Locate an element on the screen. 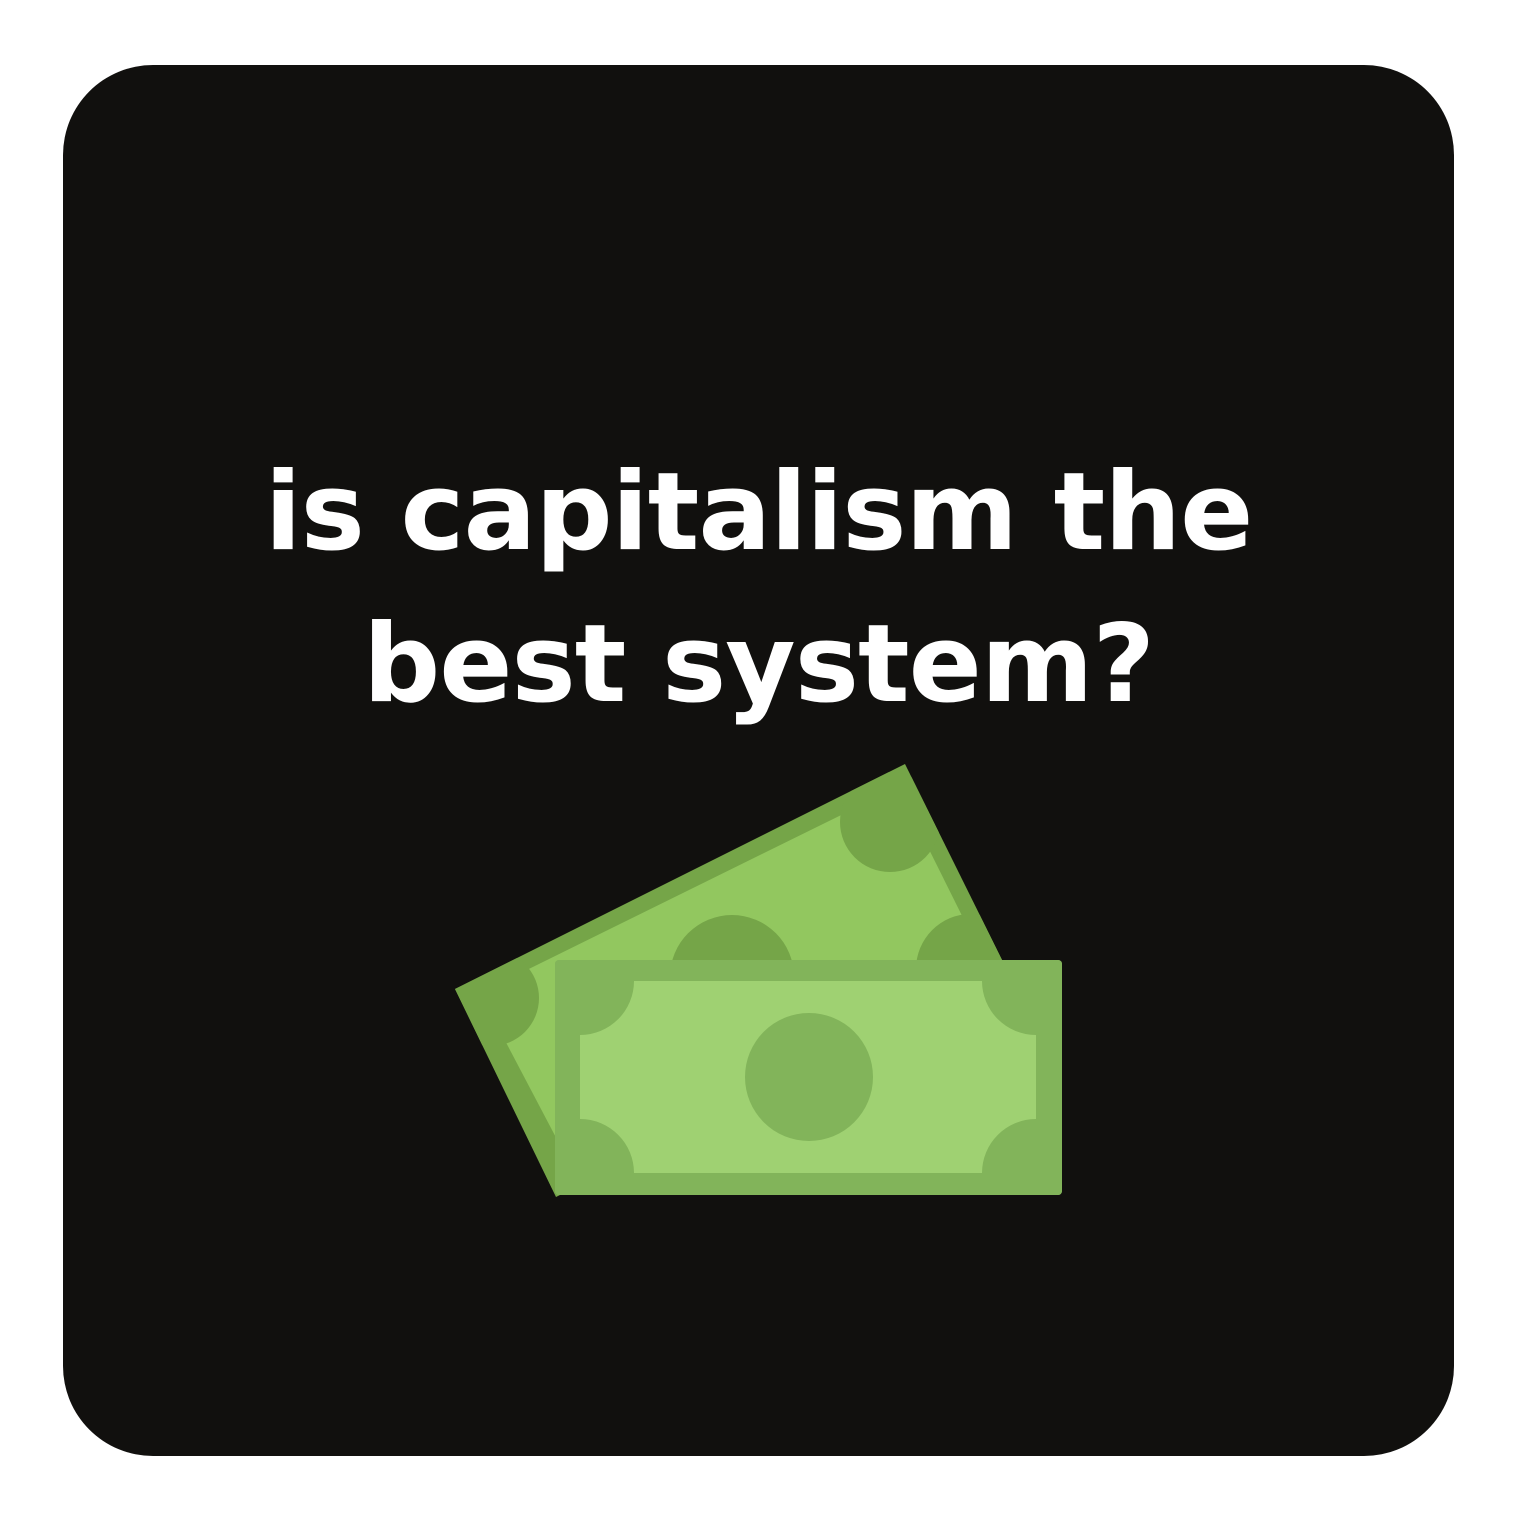 The height and width of the screenshot is (1520, 1522). money-bills-icon is located at coordinates (758, 980).